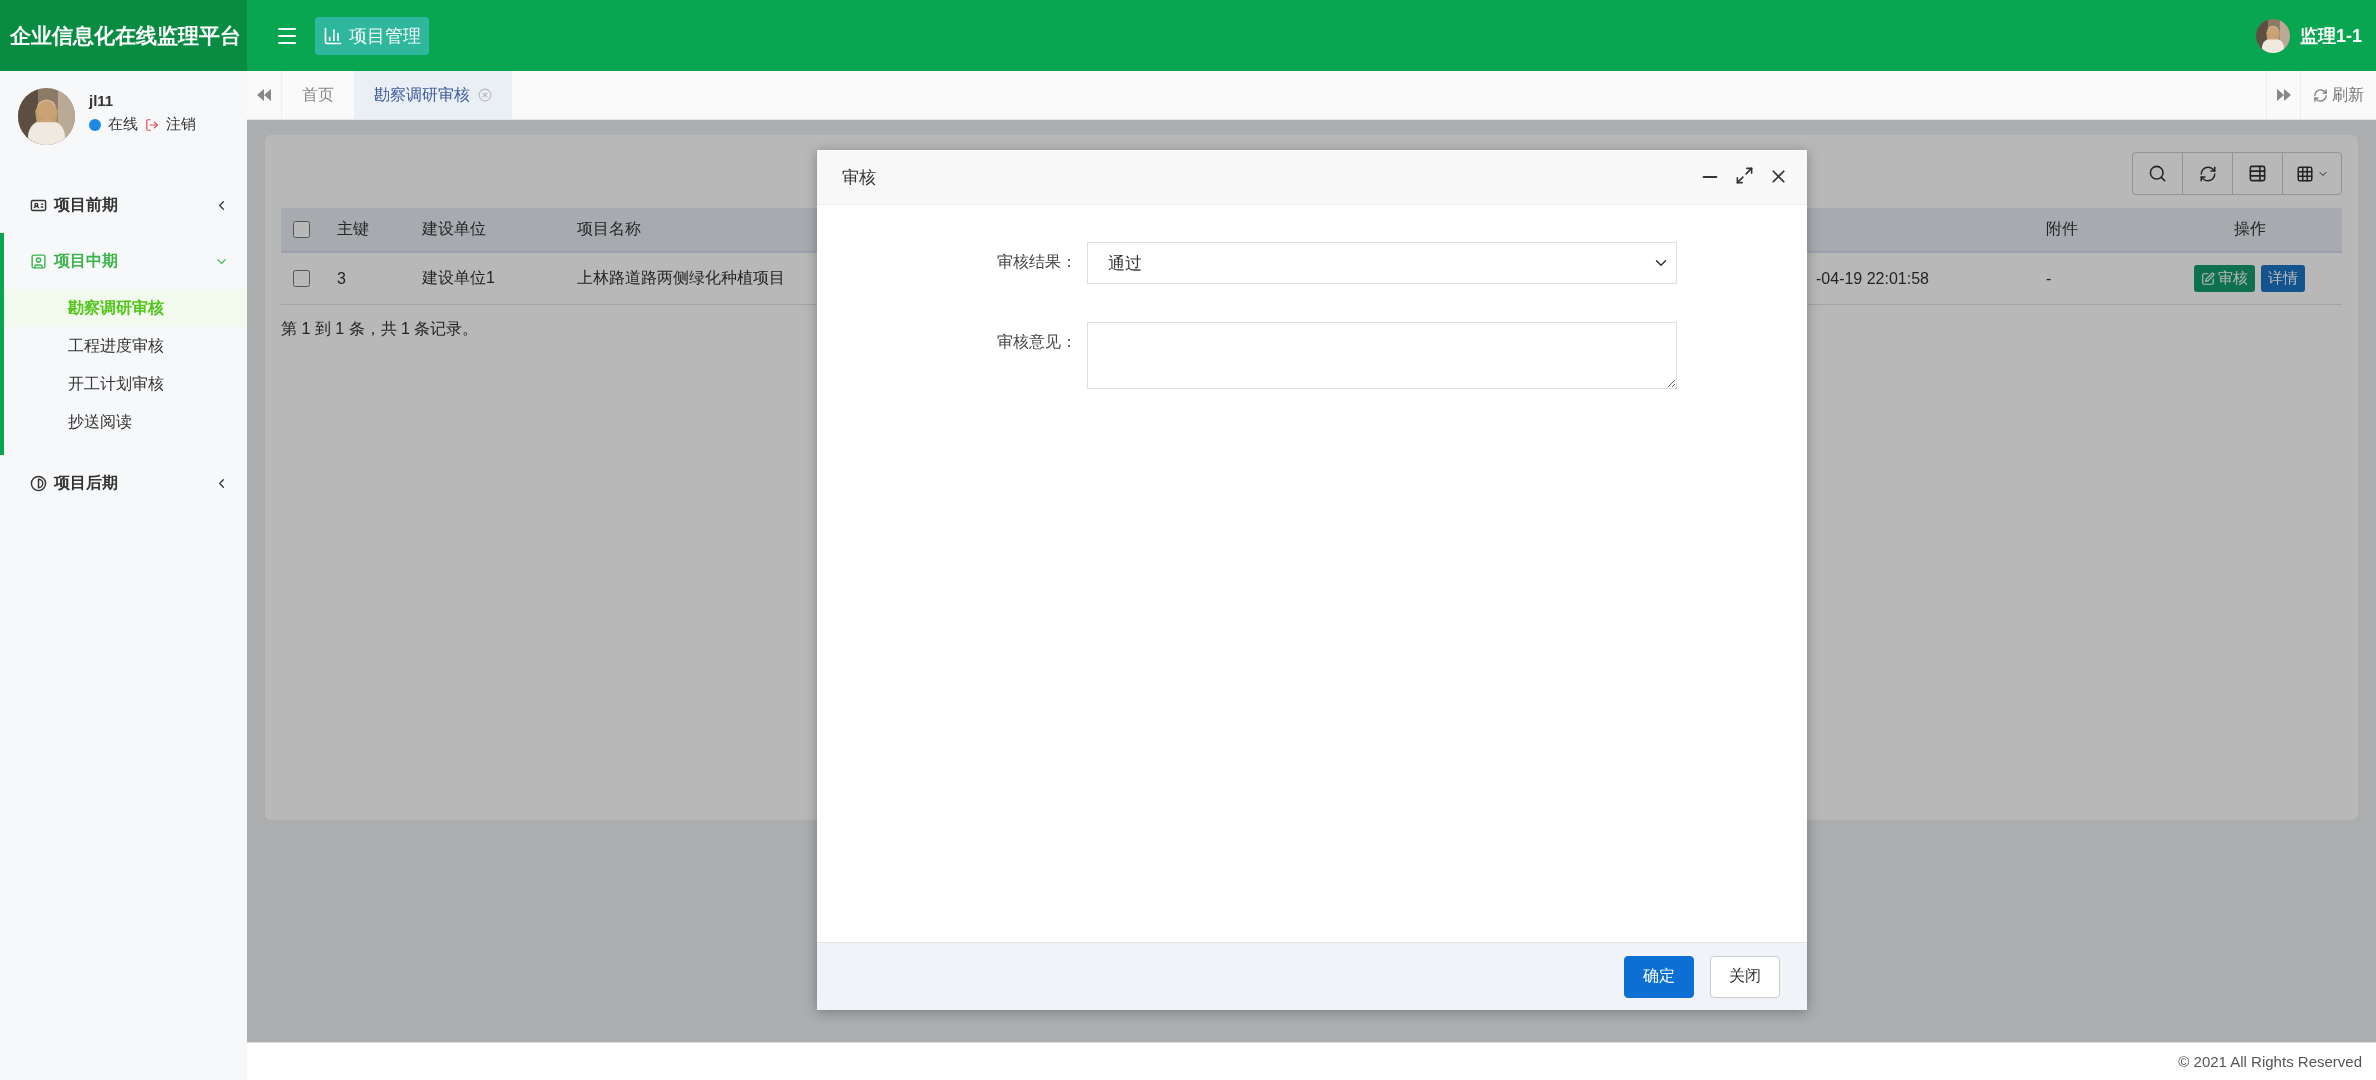 The image size is (2376, 1080). I want to click on column-header: 建设单位, so click(485, 230).